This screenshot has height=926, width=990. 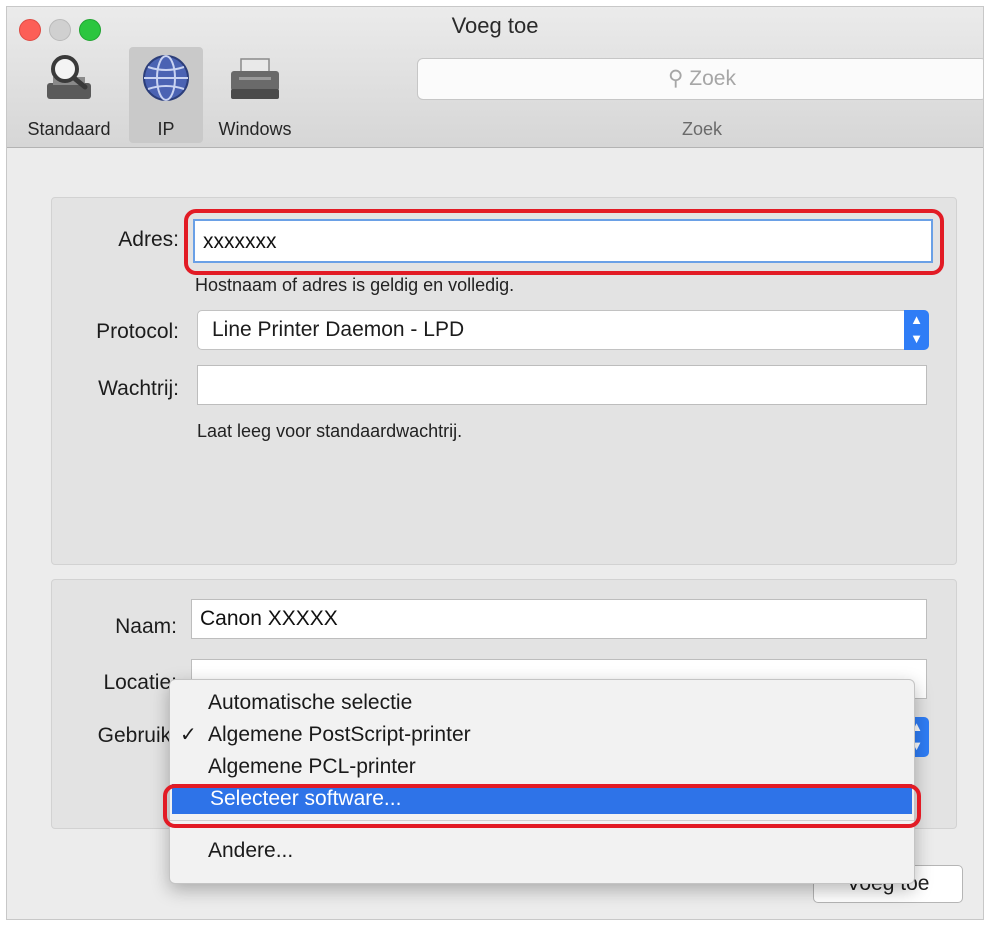 What do you see at coordinates (255, 129) in the screenshot?
I see `toolbar-windows-label: Windows` at bounding box center [255, 129].